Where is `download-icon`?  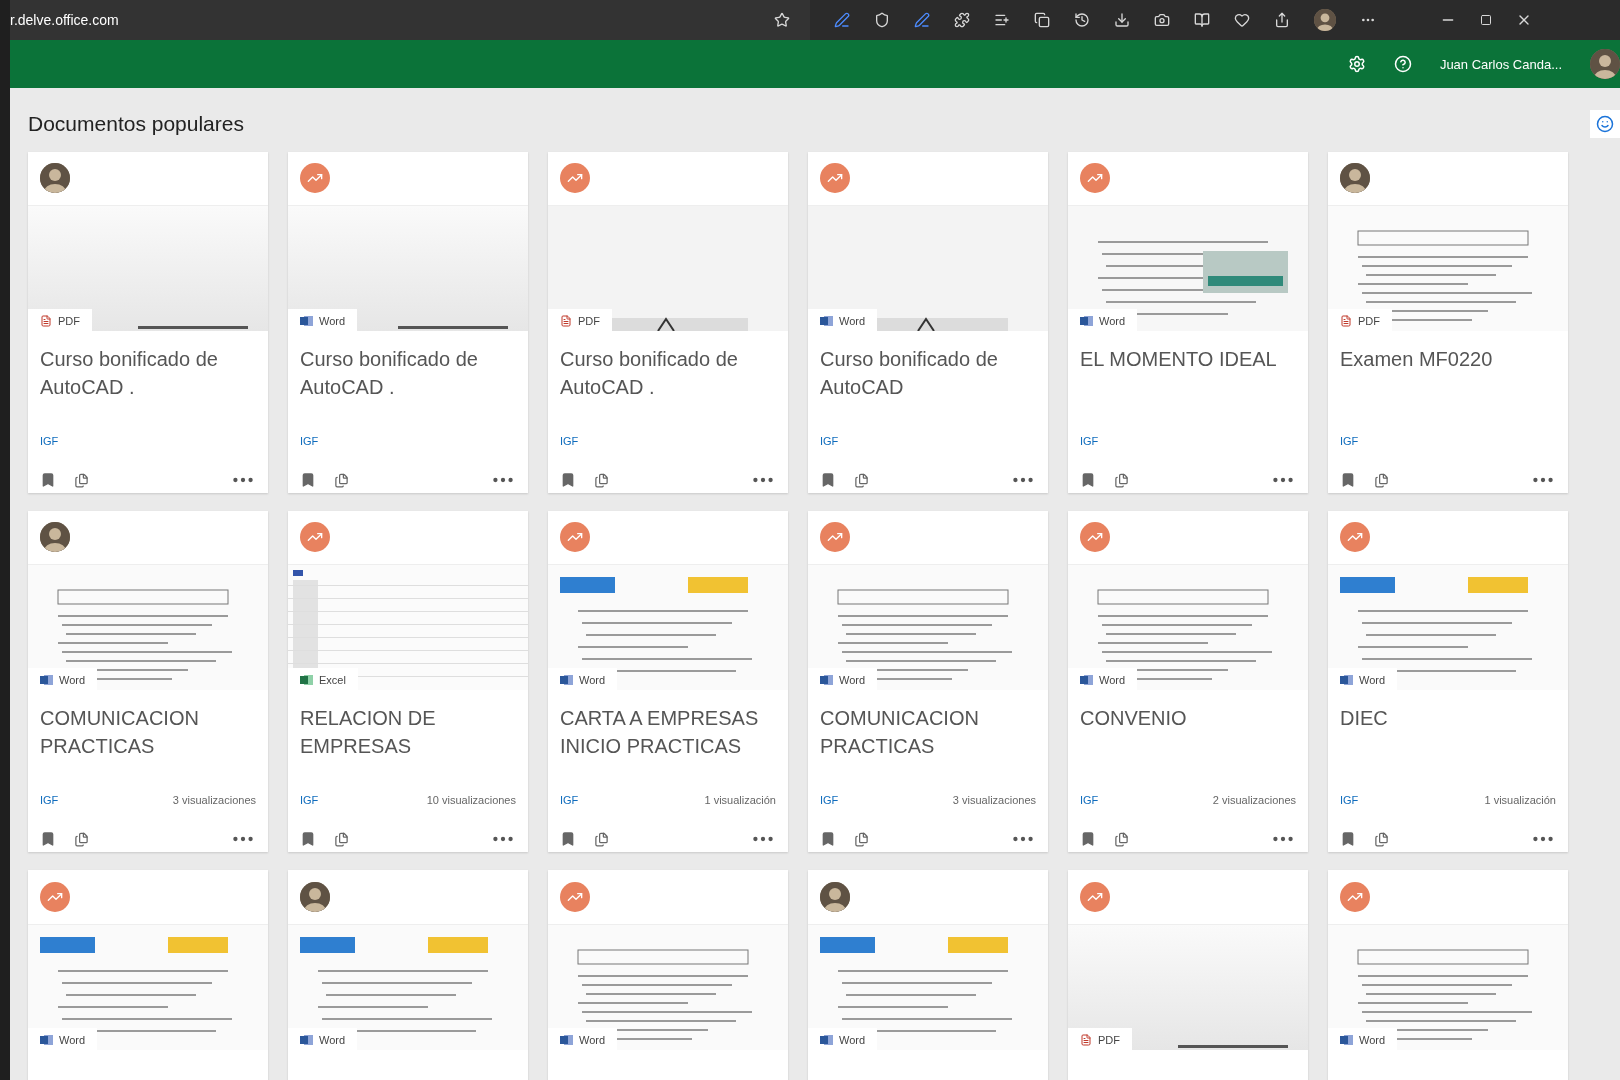
download-icon is located at coordinates (1122, 20).